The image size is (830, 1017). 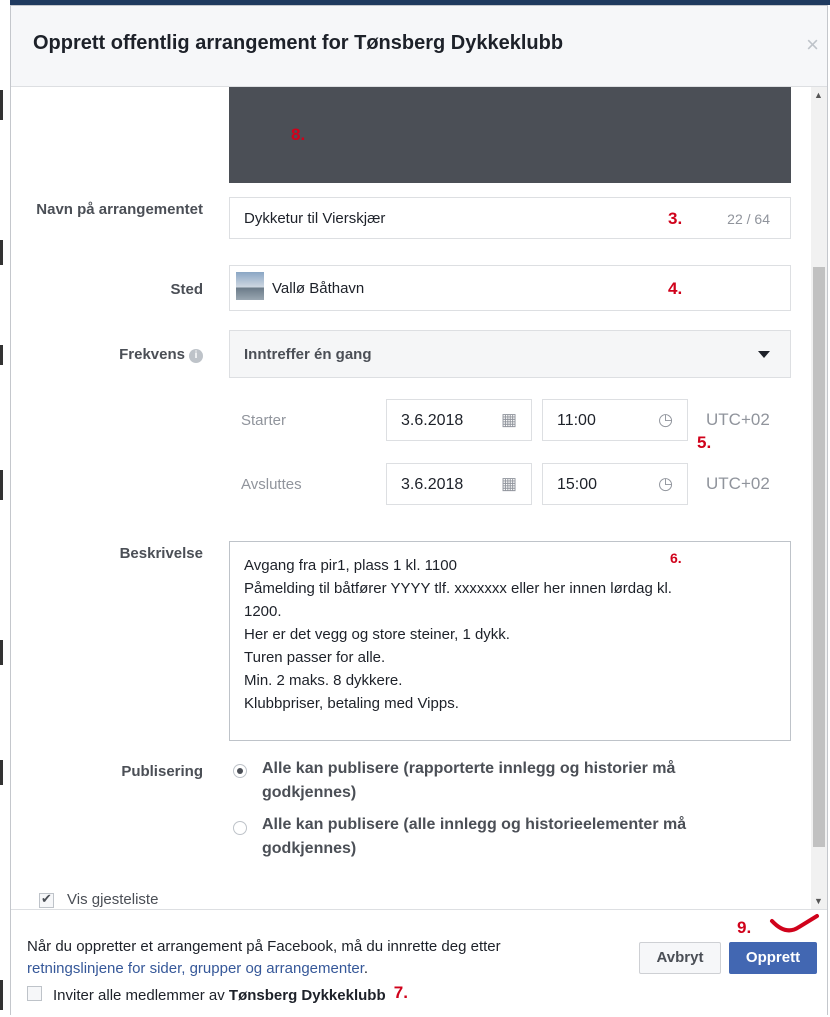 I want to click on place-thumbnail, so click(x=250, y=286).